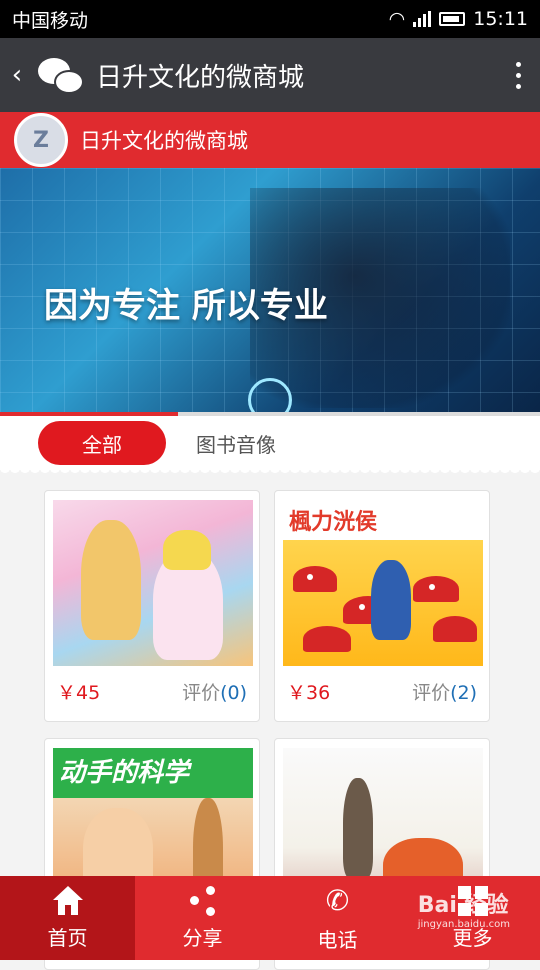  What do you see at coordinates (500, 19) in the screenshot?
I see `clock: 15:11` at bounding box center [500, 19].